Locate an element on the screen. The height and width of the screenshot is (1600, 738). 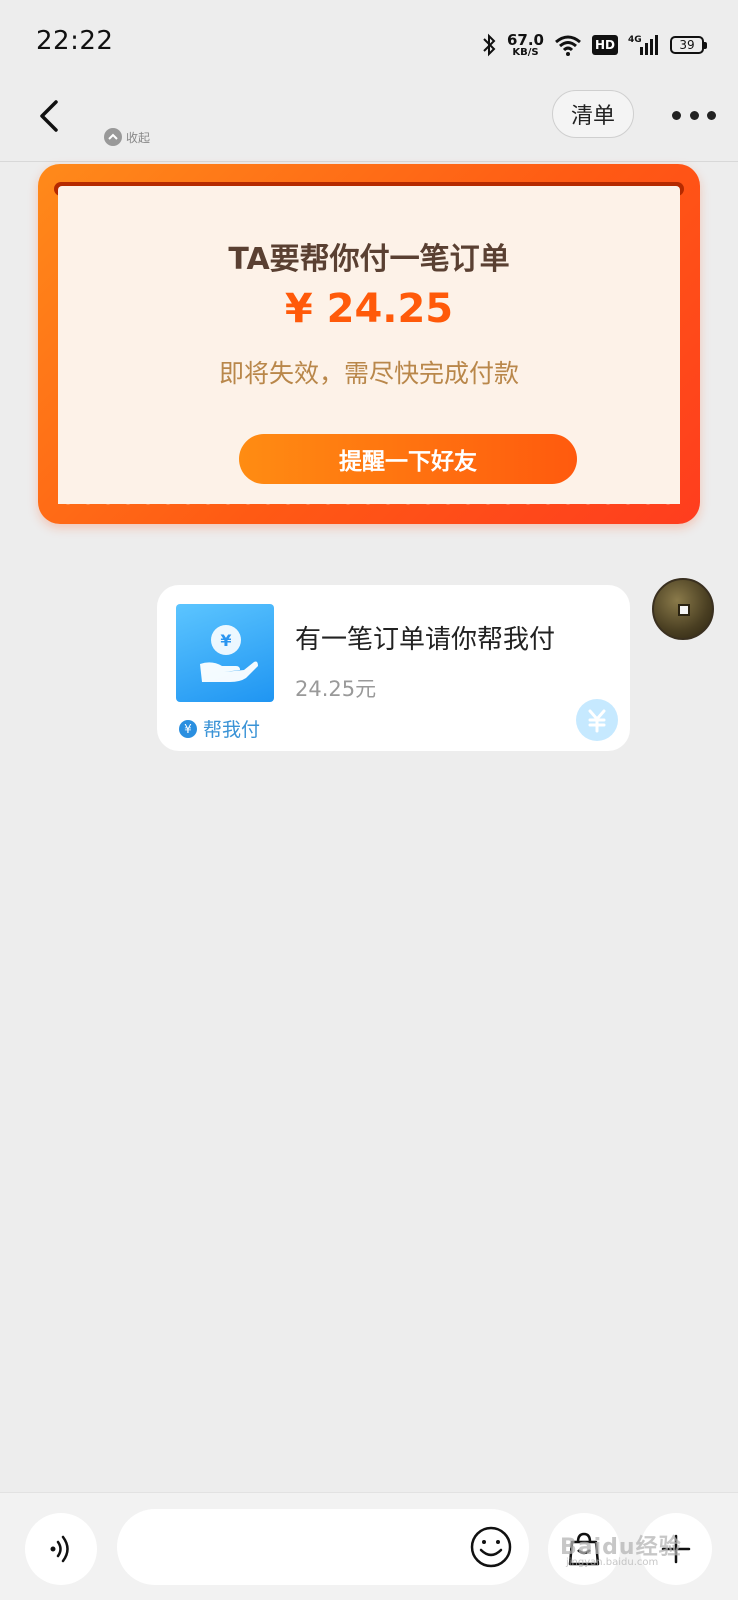
yuan-watermark-icon is located at coordinates (597, 720).